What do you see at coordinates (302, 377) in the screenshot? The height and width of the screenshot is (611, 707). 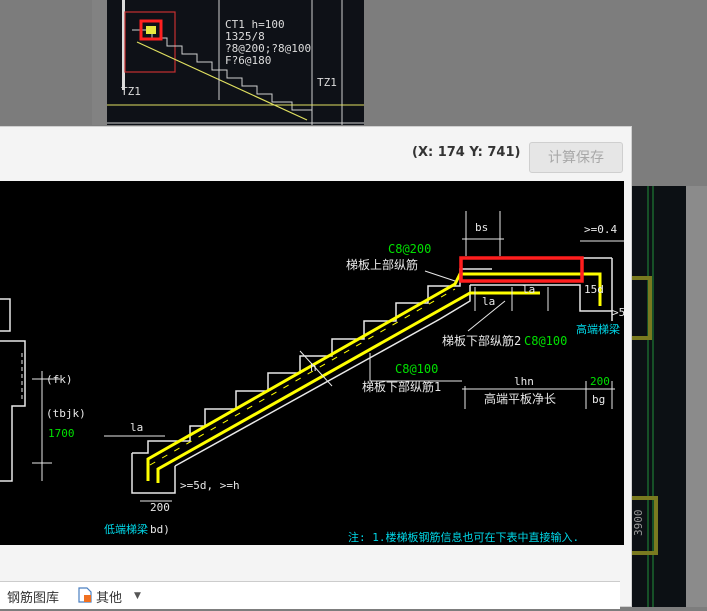 I see `rebar-distribution` at bounding box center [302, 377].